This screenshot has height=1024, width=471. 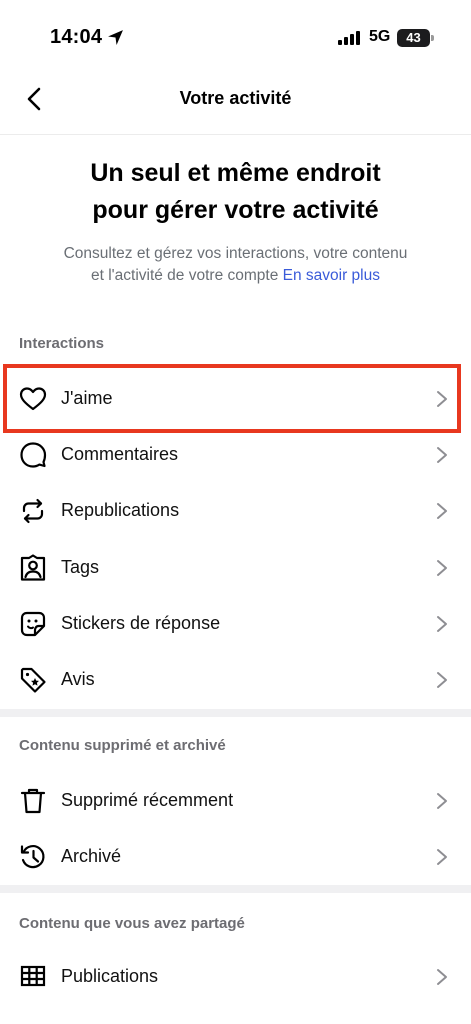 I want to click on row-response-stickers: Stickers de réponse, so click(x=235, y=624).